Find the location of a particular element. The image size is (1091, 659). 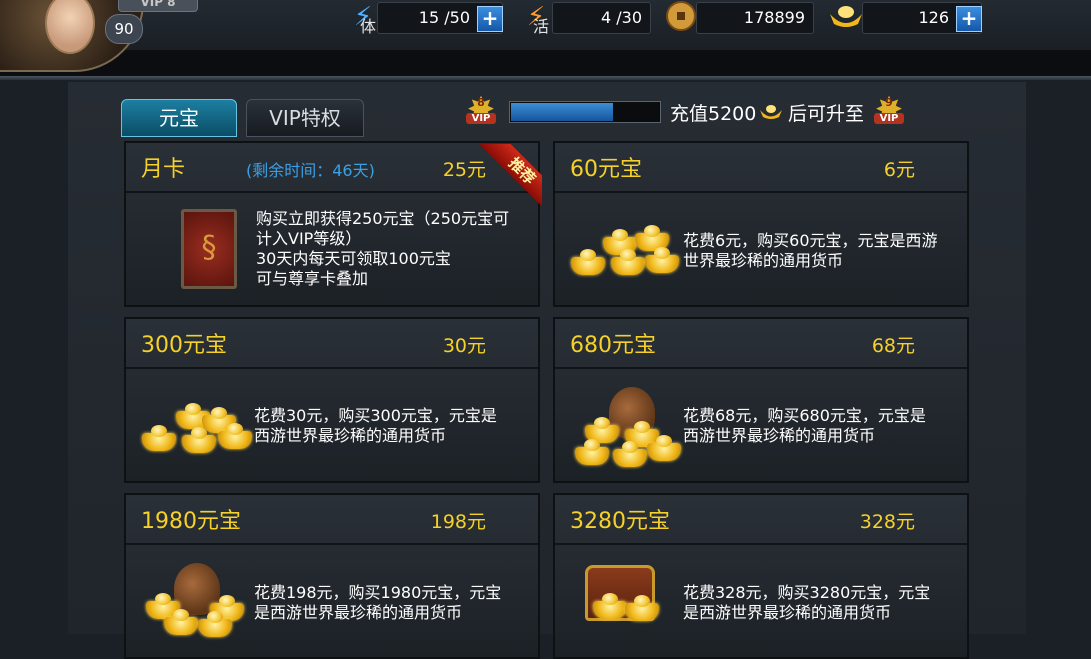

add-stamina-button: + is located at coordinates (490, 19).